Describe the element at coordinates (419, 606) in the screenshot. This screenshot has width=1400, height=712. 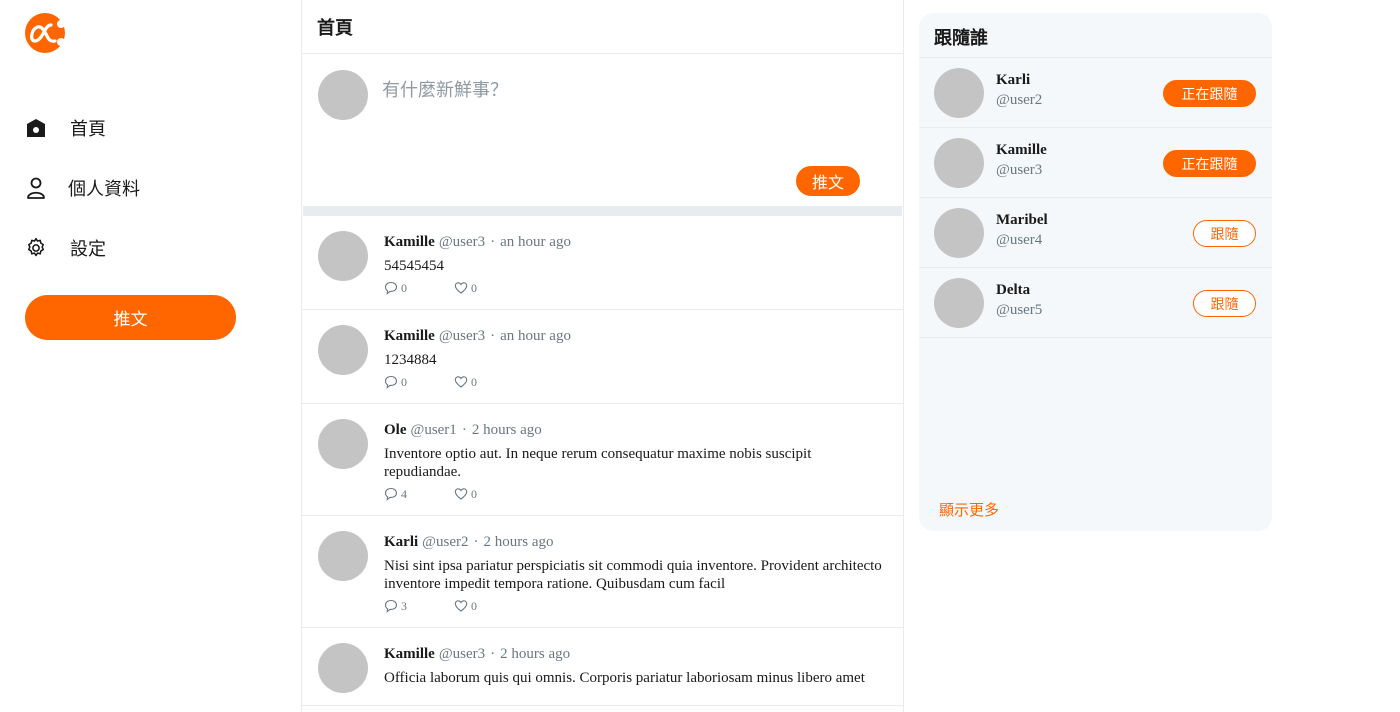
I see `reply-button: 3` at that location.